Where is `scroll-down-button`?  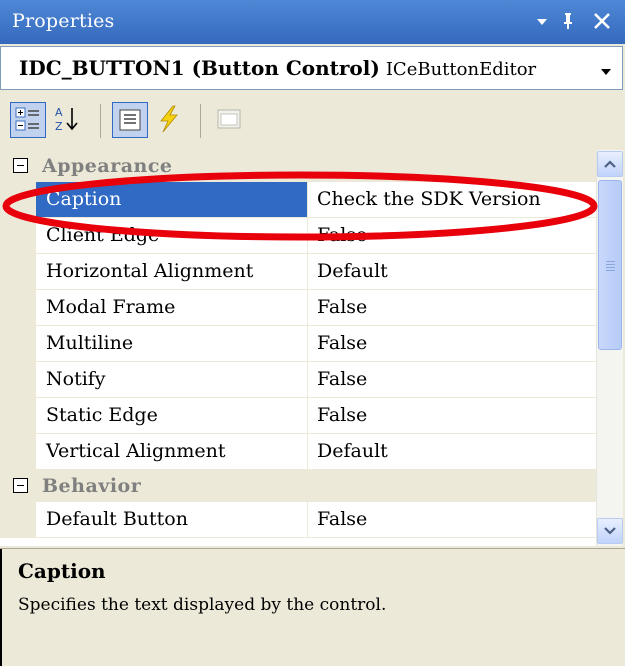
scroll-down-button is located at coordinates (610, 531).